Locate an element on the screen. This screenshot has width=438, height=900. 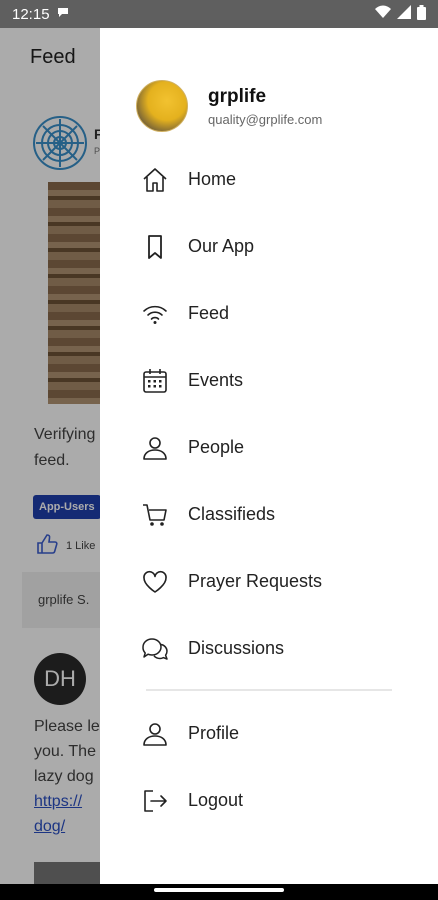
menu-item-label: Prayer Requests is located at coordinates (255, 581).